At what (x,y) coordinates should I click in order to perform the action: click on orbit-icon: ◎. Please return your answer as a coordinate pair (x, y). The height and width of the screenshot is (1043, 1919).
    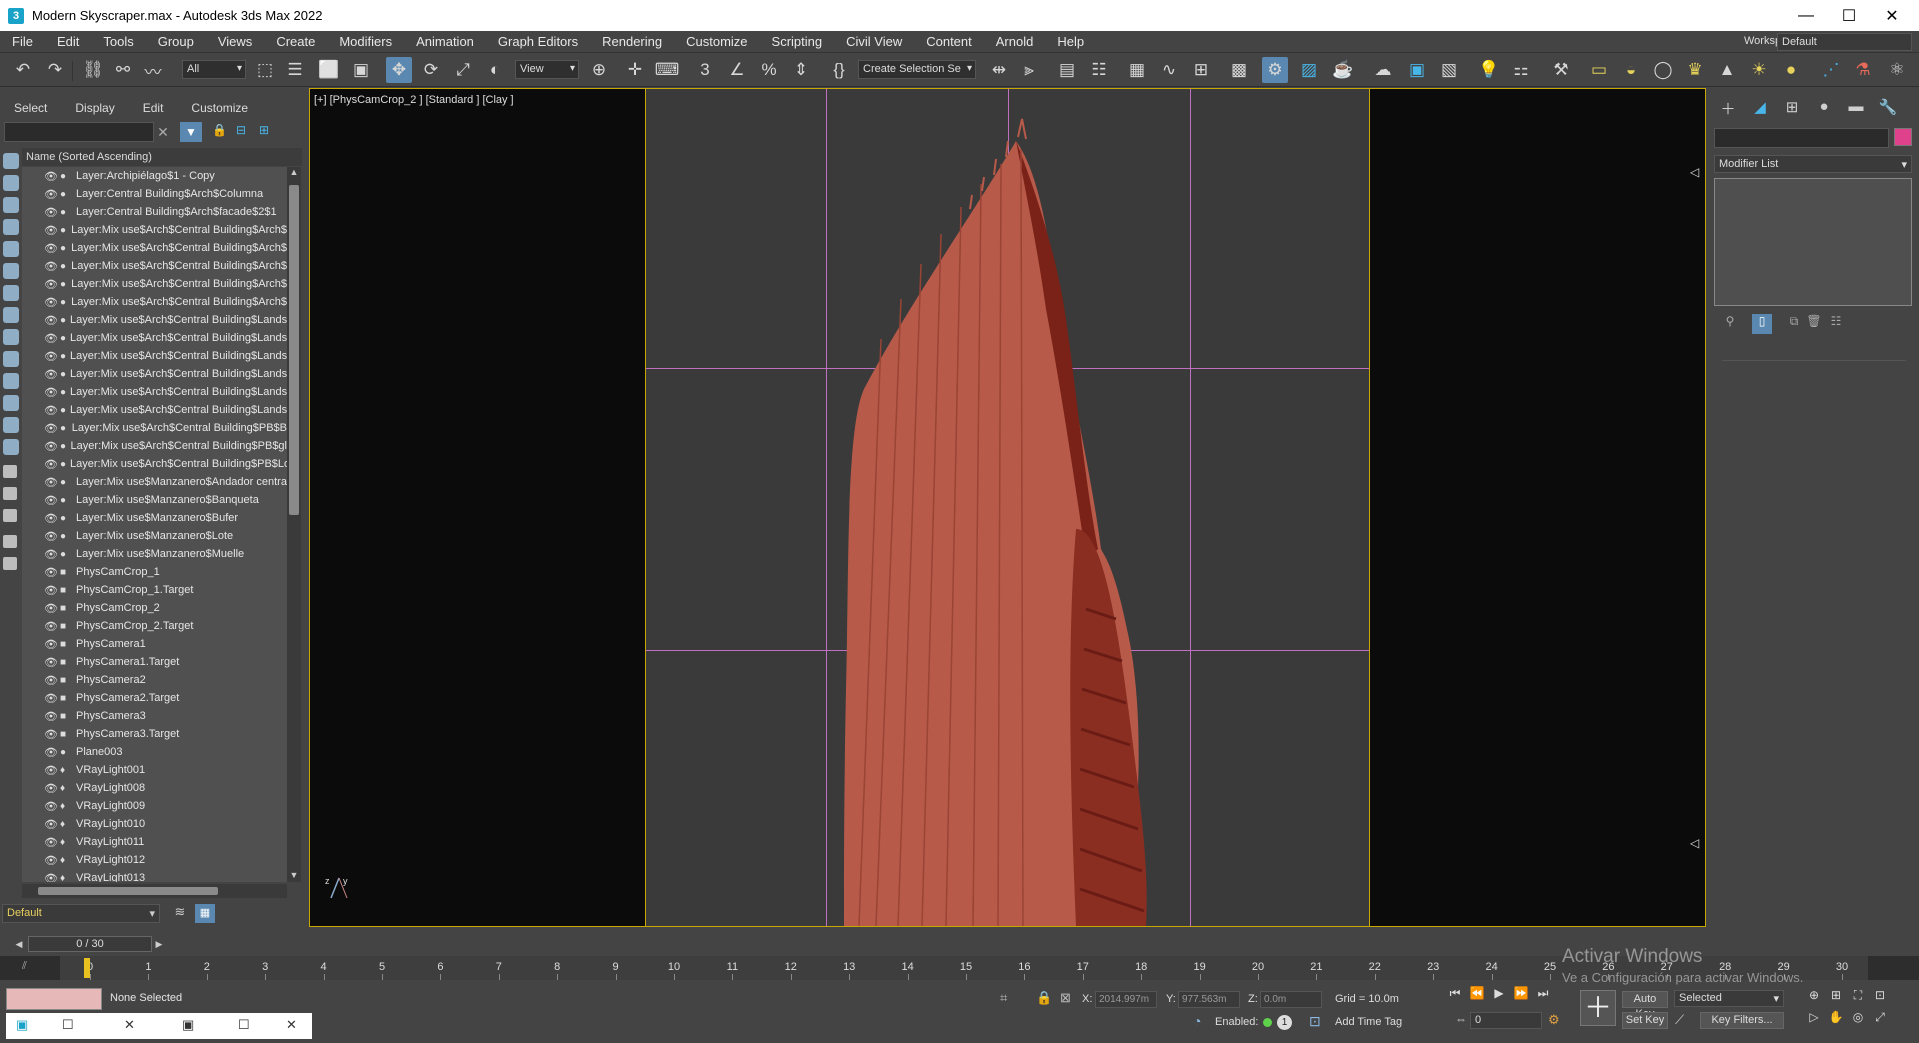
    Looking at the image, I should click on (1858, 1019).